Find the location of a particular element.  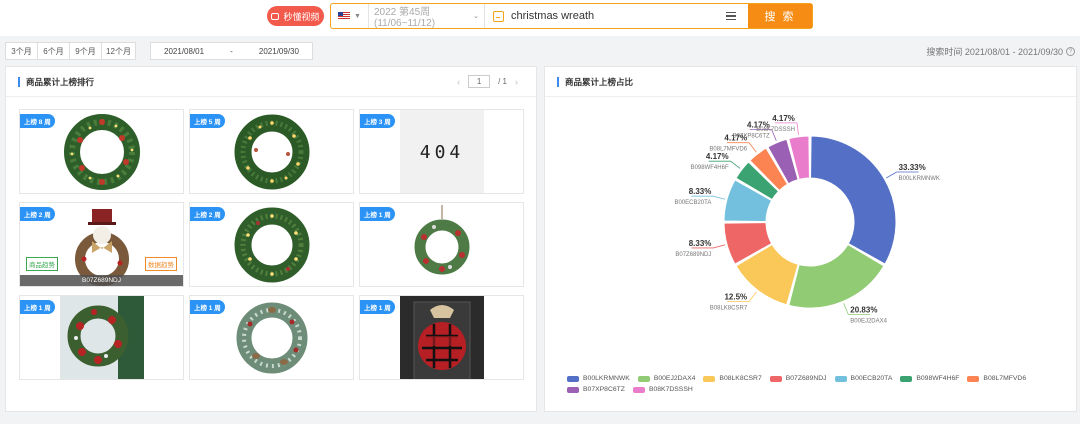

search-time-text: 搜索时间 2021/08/01 - 2021/09/30 is located at coordinates (994, 52).